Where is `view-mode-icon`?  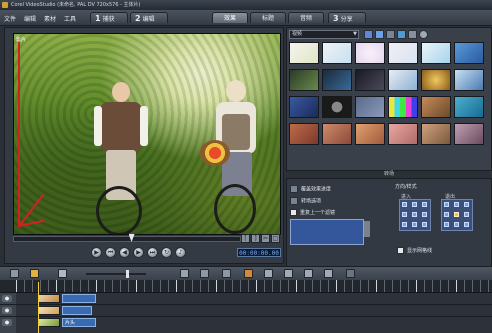 view-mode-icon is located at coordinates (390, 34).